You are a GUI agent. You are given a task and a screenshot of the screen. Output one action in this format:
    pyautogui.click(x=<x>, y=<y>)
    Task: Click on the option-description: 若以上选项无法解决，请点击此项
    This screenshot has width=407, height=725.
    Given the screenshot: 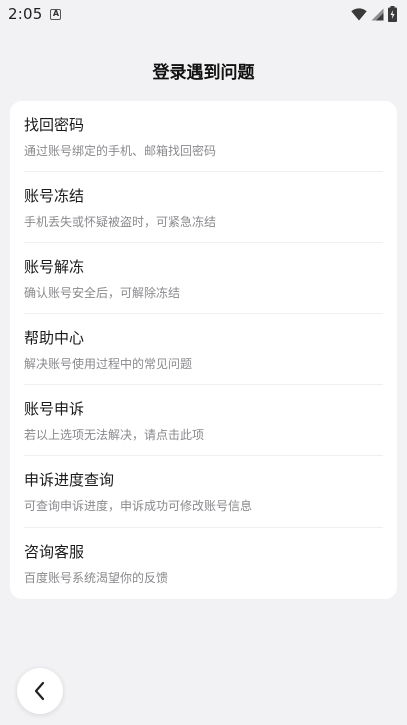 What is the action you would take?
    pyautogui.click(x=114, y=434)
    